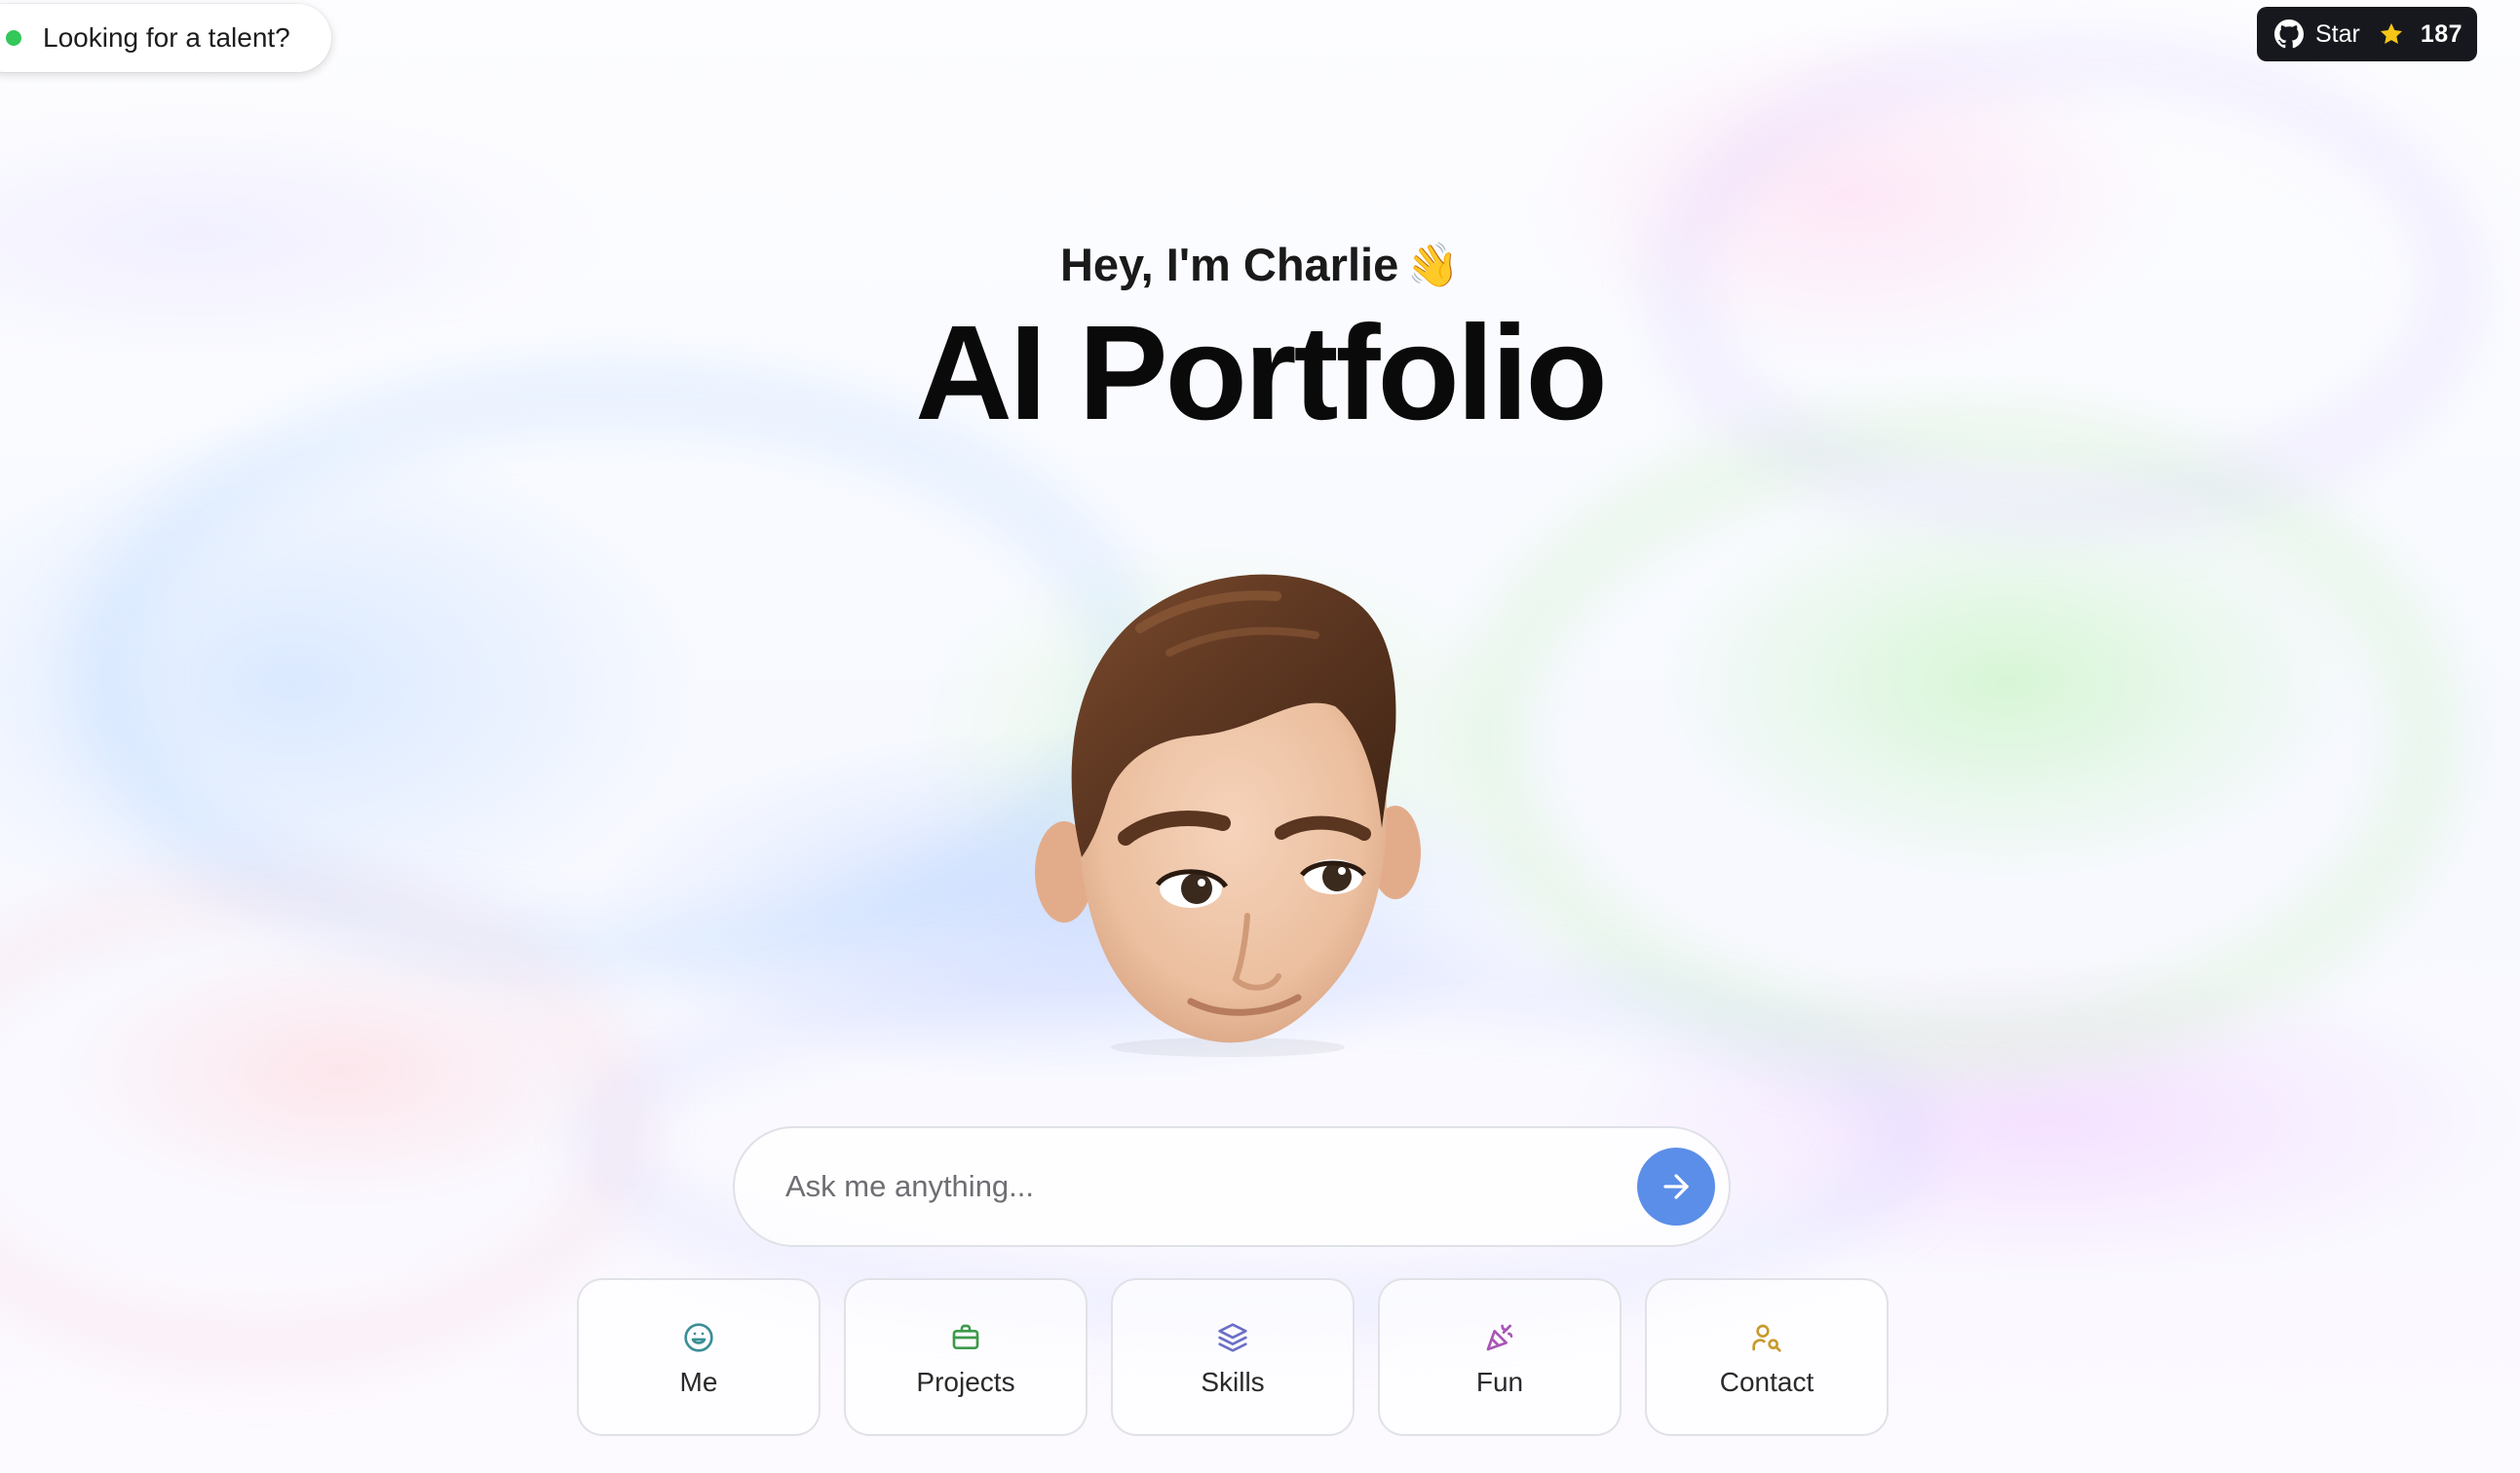  I want to click on page-title: AI Portfolio, so click(1261, 373).